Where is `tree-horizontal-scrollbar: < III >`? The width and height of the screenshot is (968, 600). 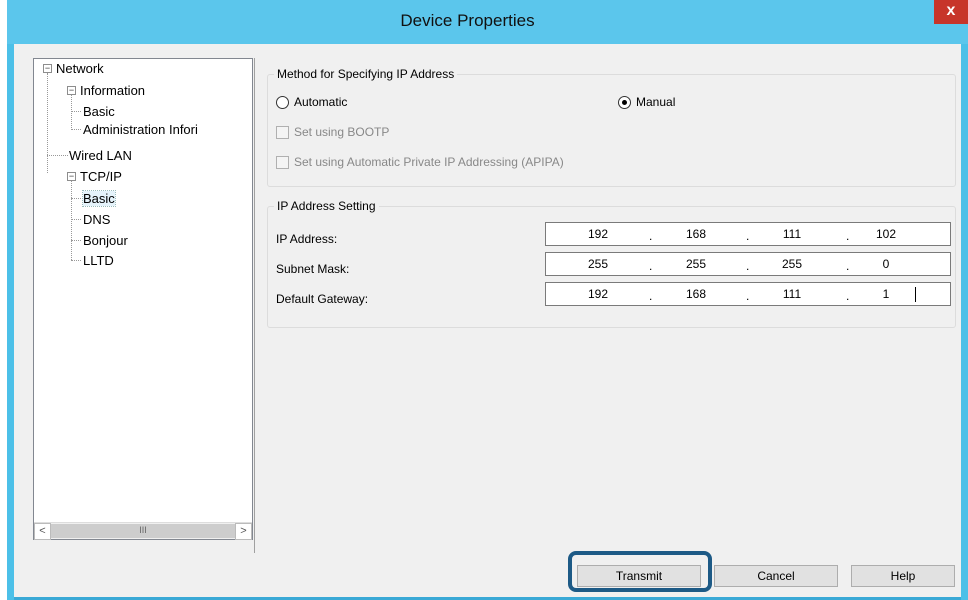
tree-horizontal-scrollbar: < III > is located at coordinates (143, 531).